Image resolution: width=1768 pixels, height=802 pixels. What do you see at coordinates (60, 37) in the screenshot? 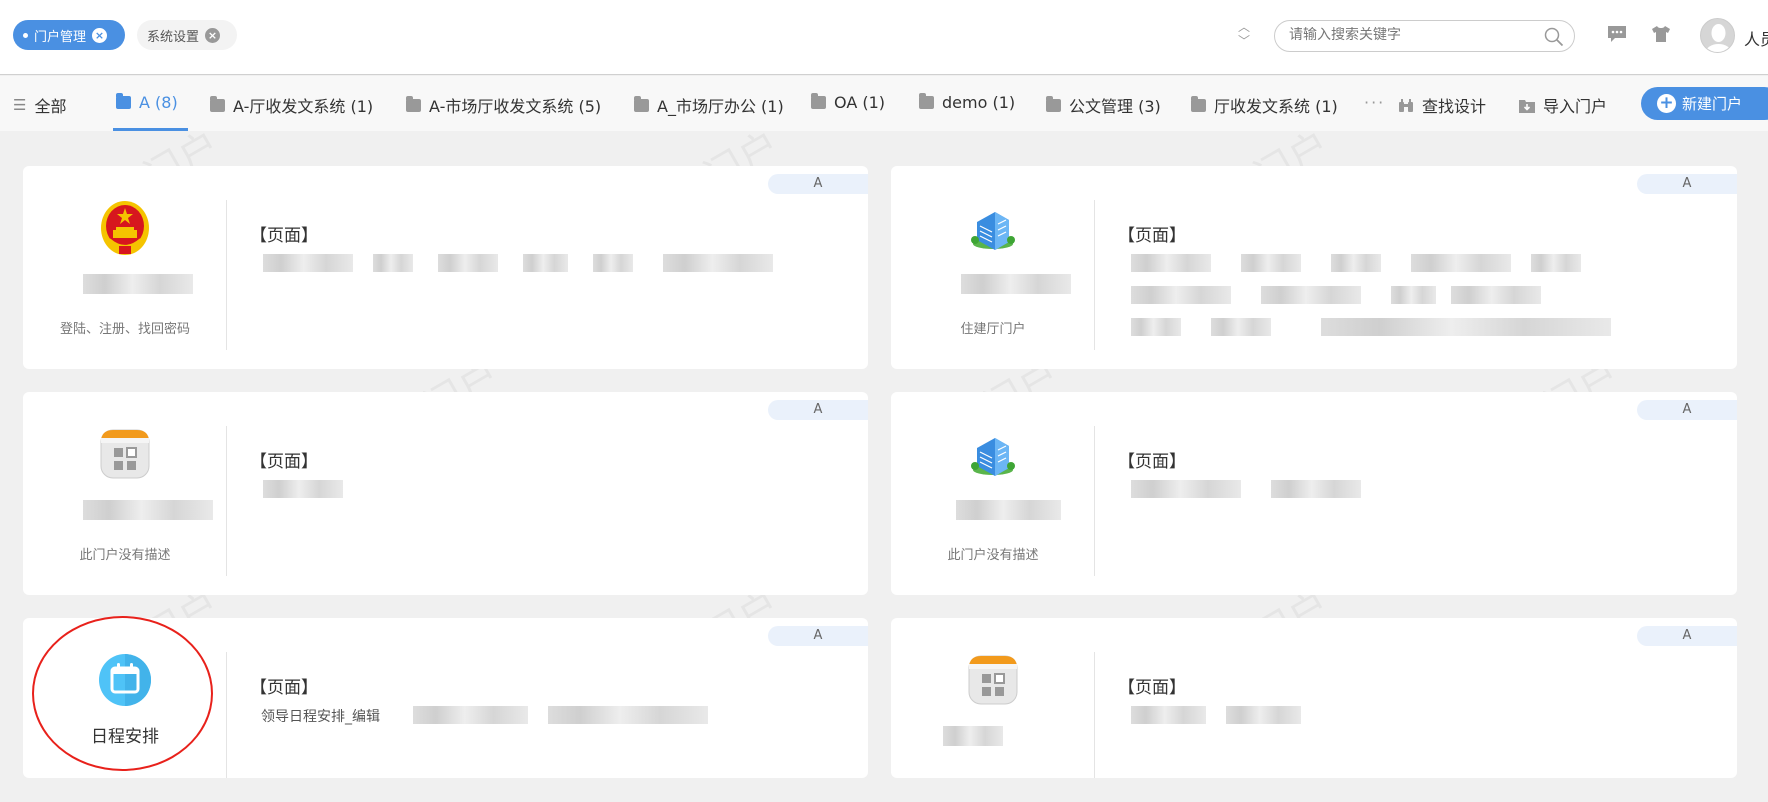
I see `tab-label: 门户管理` at bounding box center [60, 37].